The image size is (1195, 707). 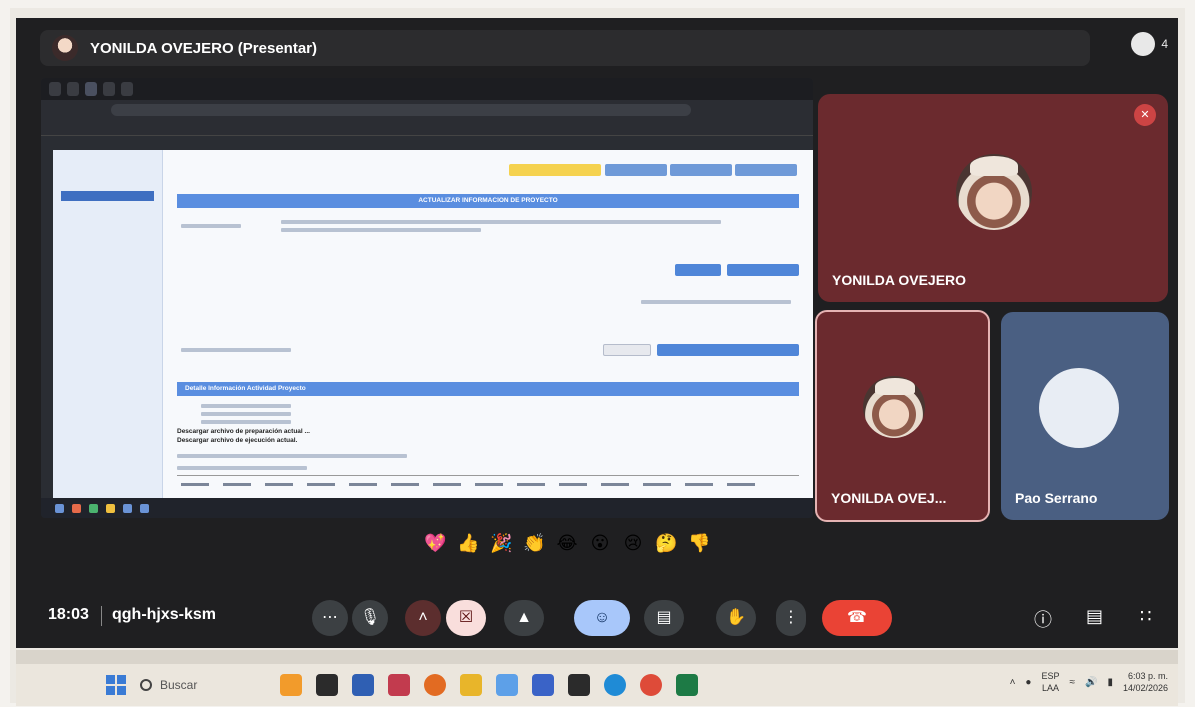 I want to click on people-indicator: 4, so click(x=1149, y=44).